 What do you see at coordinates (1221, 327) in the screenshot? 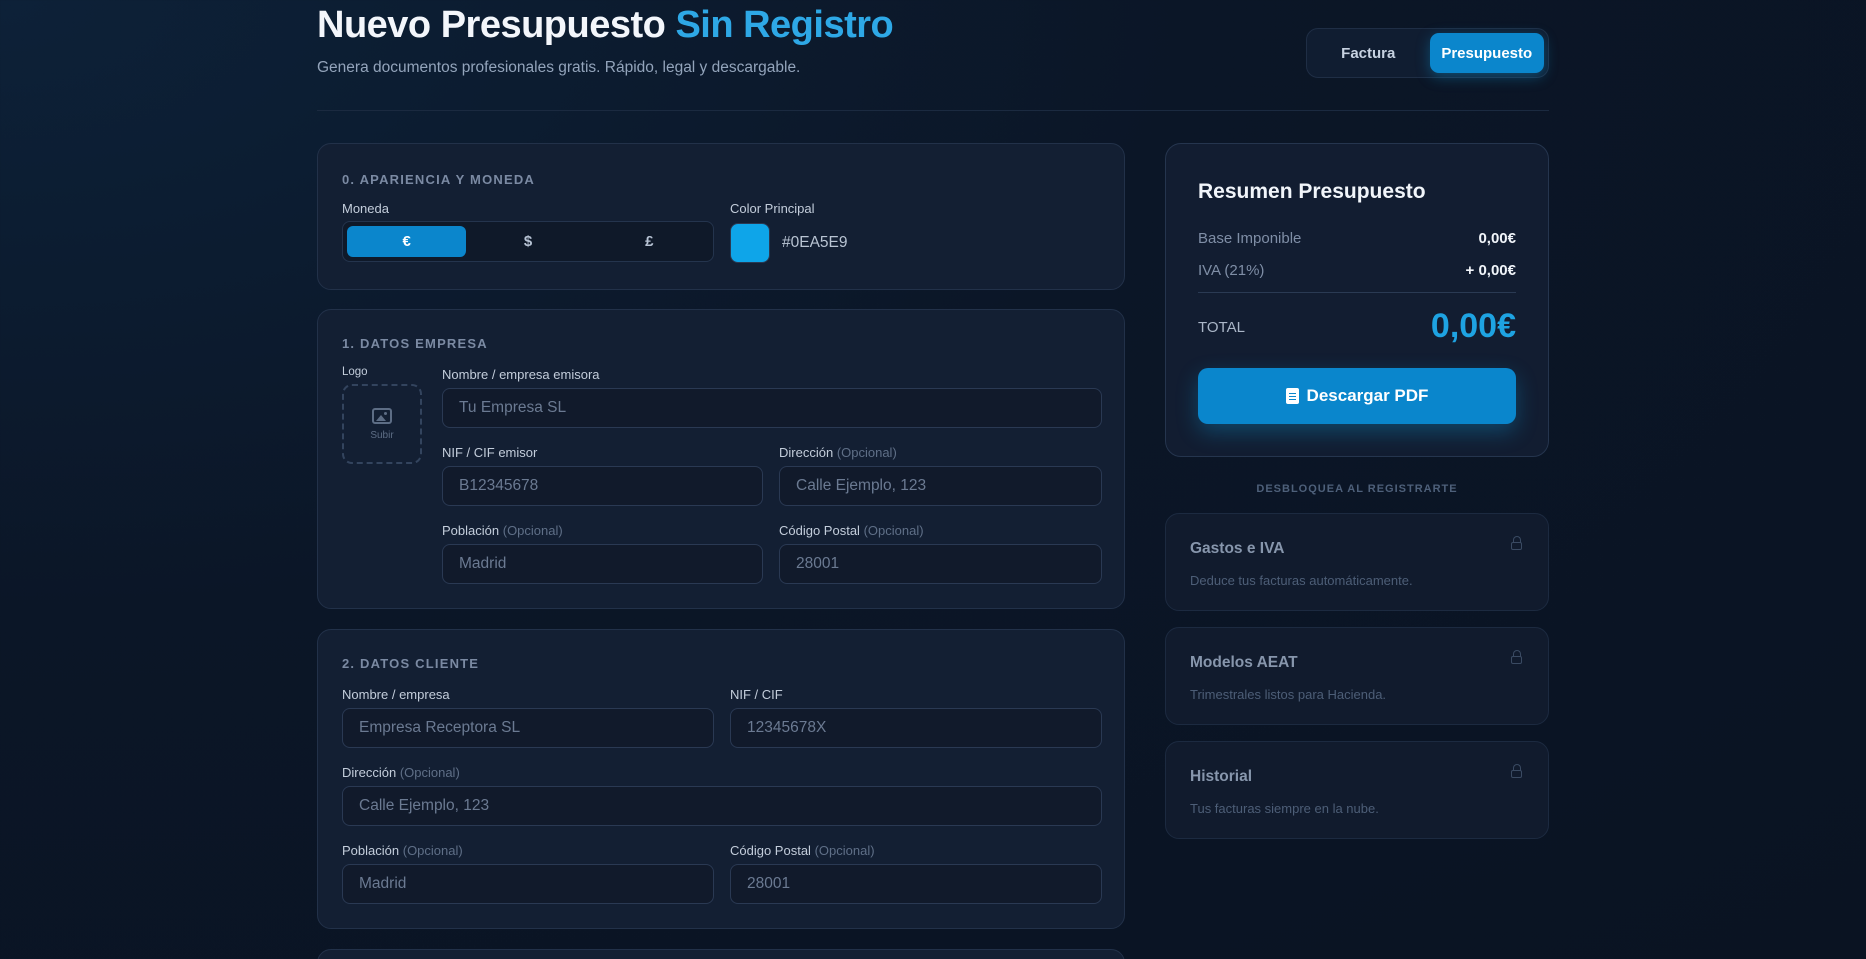
I see `total-label: TOTAL` at bounding box center [1221, 327].